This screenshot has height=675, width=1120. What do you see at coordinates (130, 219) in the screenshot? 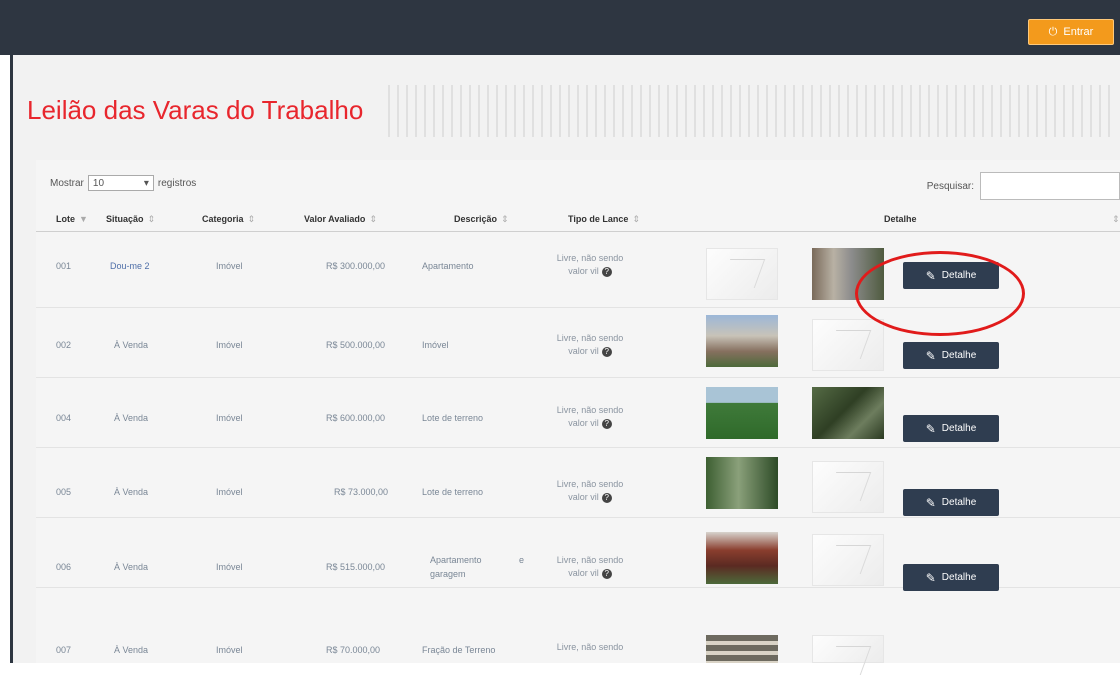
I see `column-header-situacao: Situação ⇕` at bounding box center [130, 219].